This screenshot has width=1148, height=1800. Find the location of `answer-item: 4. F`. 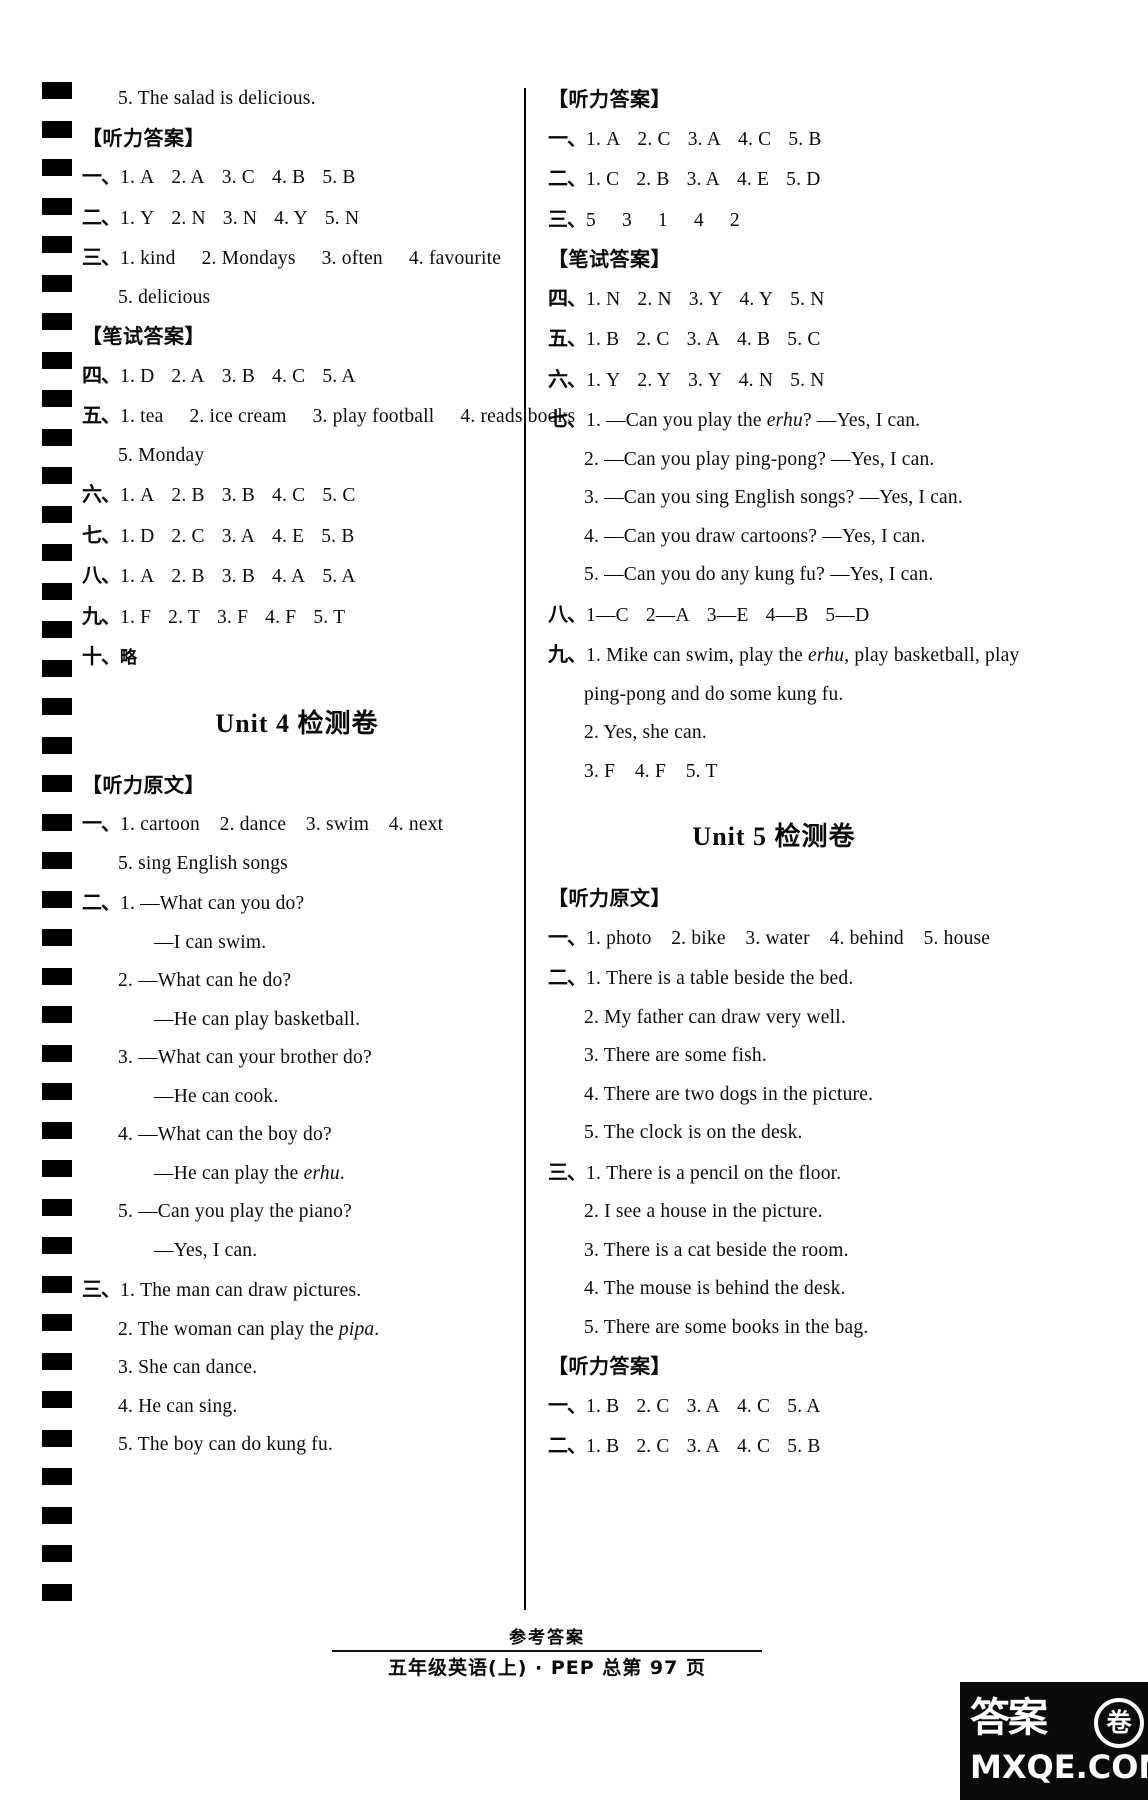

answer-item: 4. F is located at coordinates (281, 617).